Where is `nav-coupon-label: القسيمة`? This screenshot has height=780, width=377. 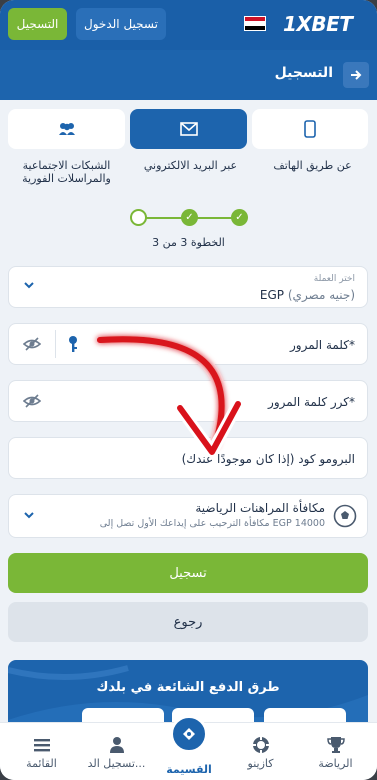 nav-coupon-label: القسيمة is located at coordinates (189, 769).